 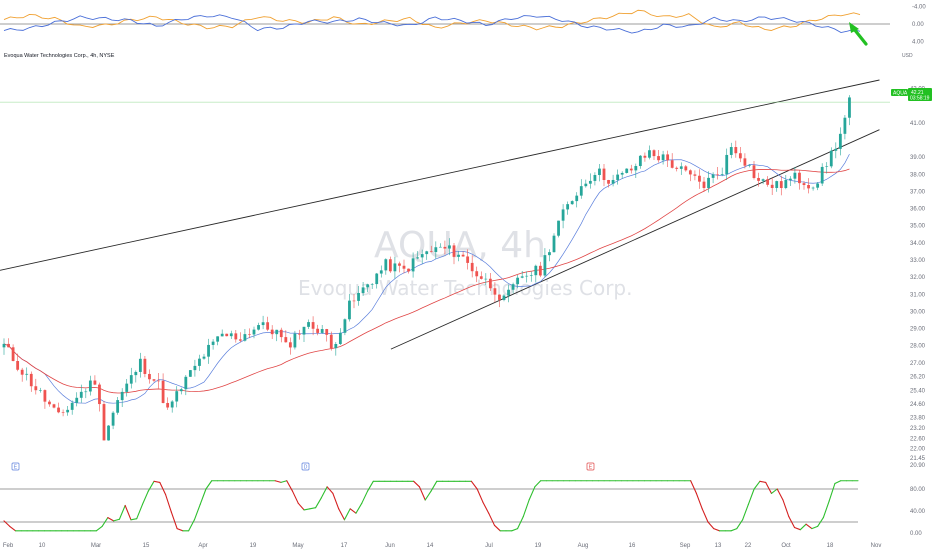 I want to click on event-marker-2: D, so click(x=305, y=466).